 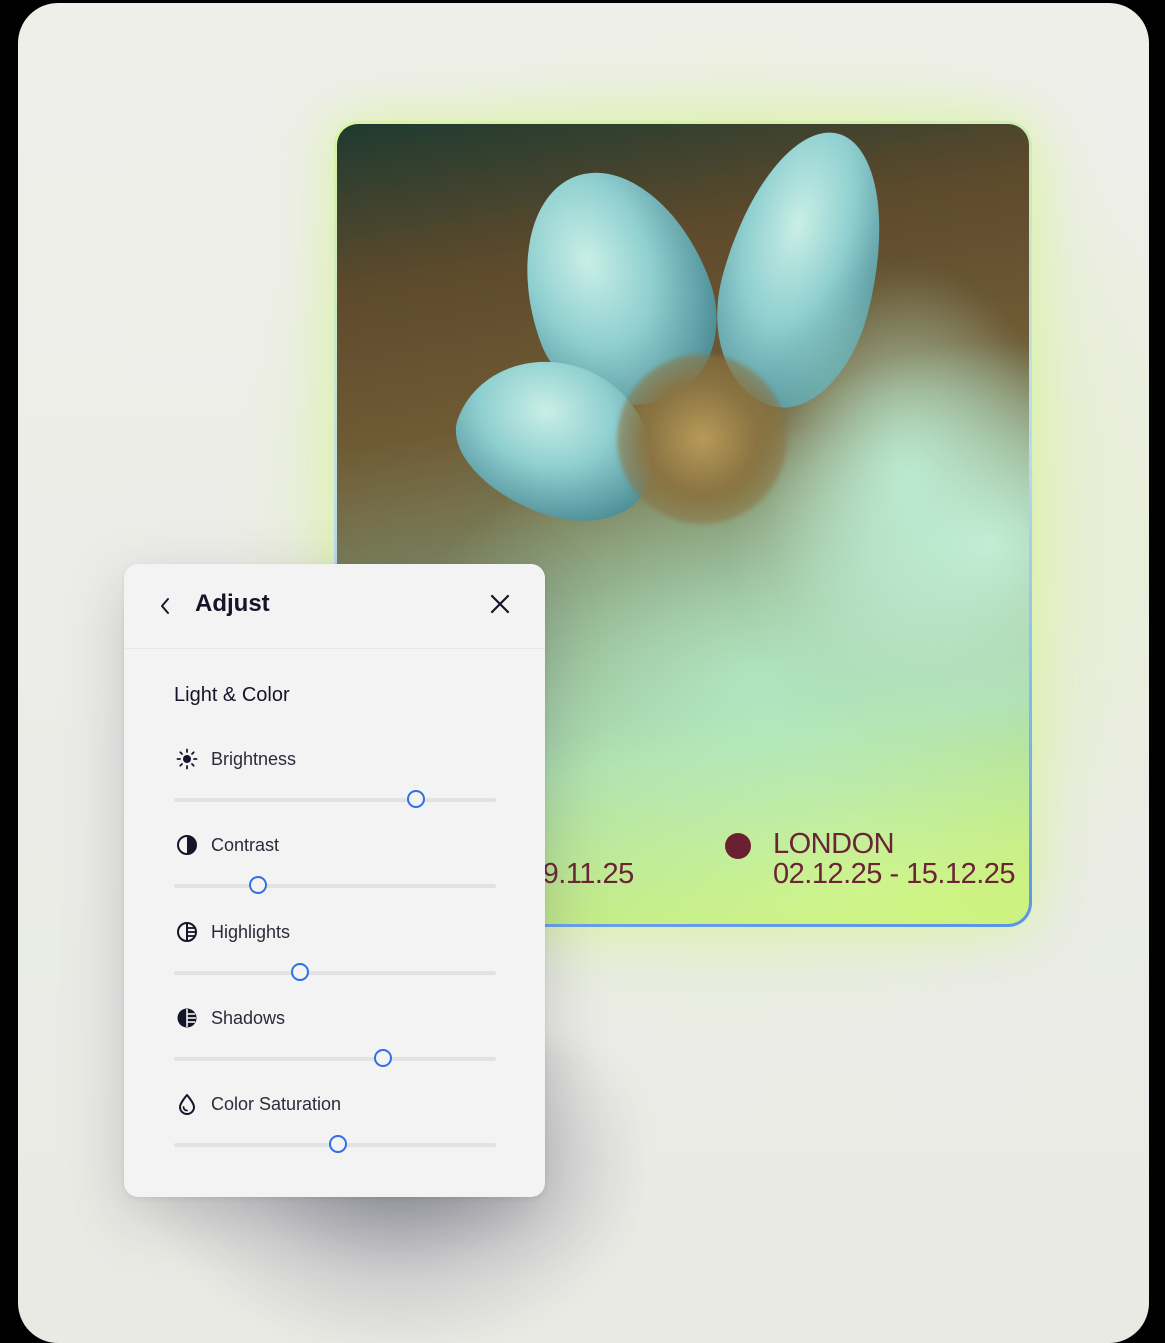 What do you see at coordinates (299, 972) in the screenshot?
I see `highlights-slider-thumb` at bounding box center [299, 972].